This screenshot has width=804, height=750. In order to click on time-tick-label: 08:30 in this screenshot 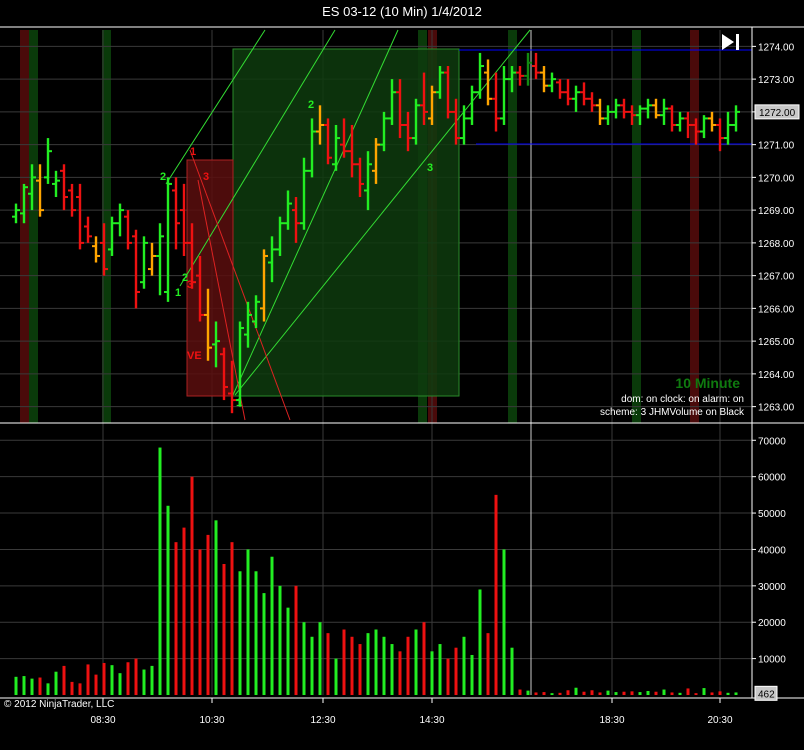, I will do `click(102, 720)`.